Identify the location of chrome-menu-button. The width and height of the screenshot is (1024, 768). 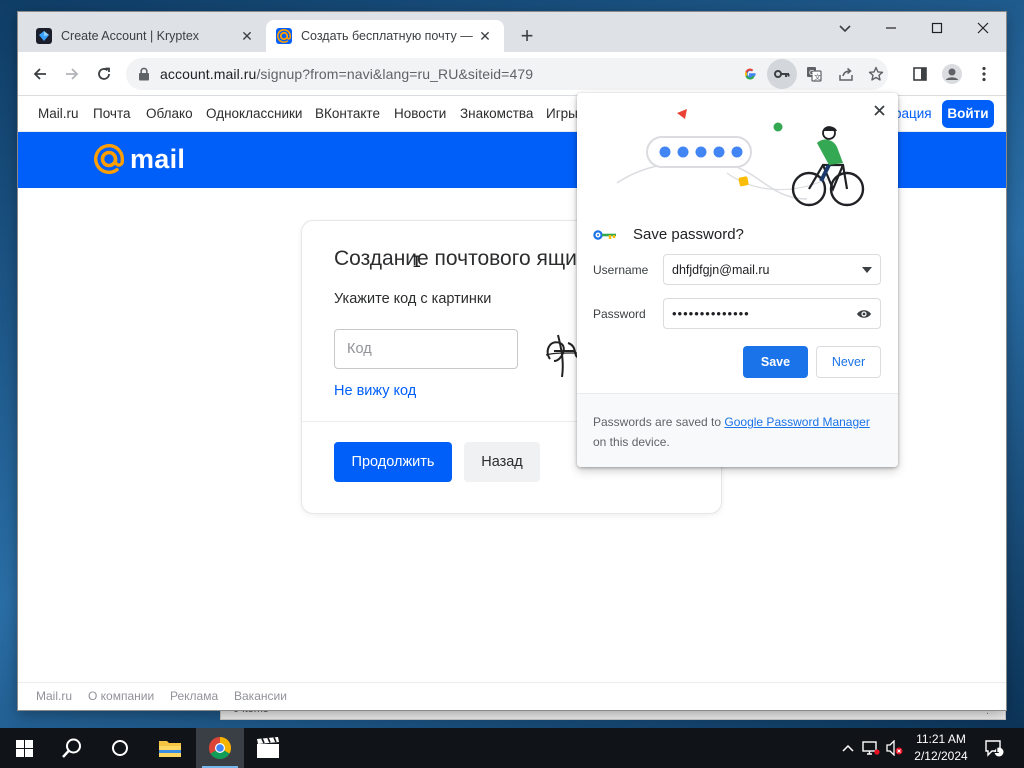
(984, 74).